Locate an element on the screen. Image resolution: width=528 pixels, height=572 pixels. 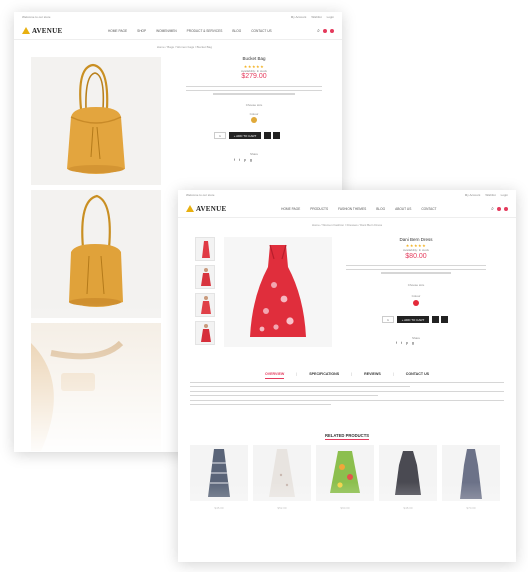
model-thumb-image is located at coordinates (206, 277).